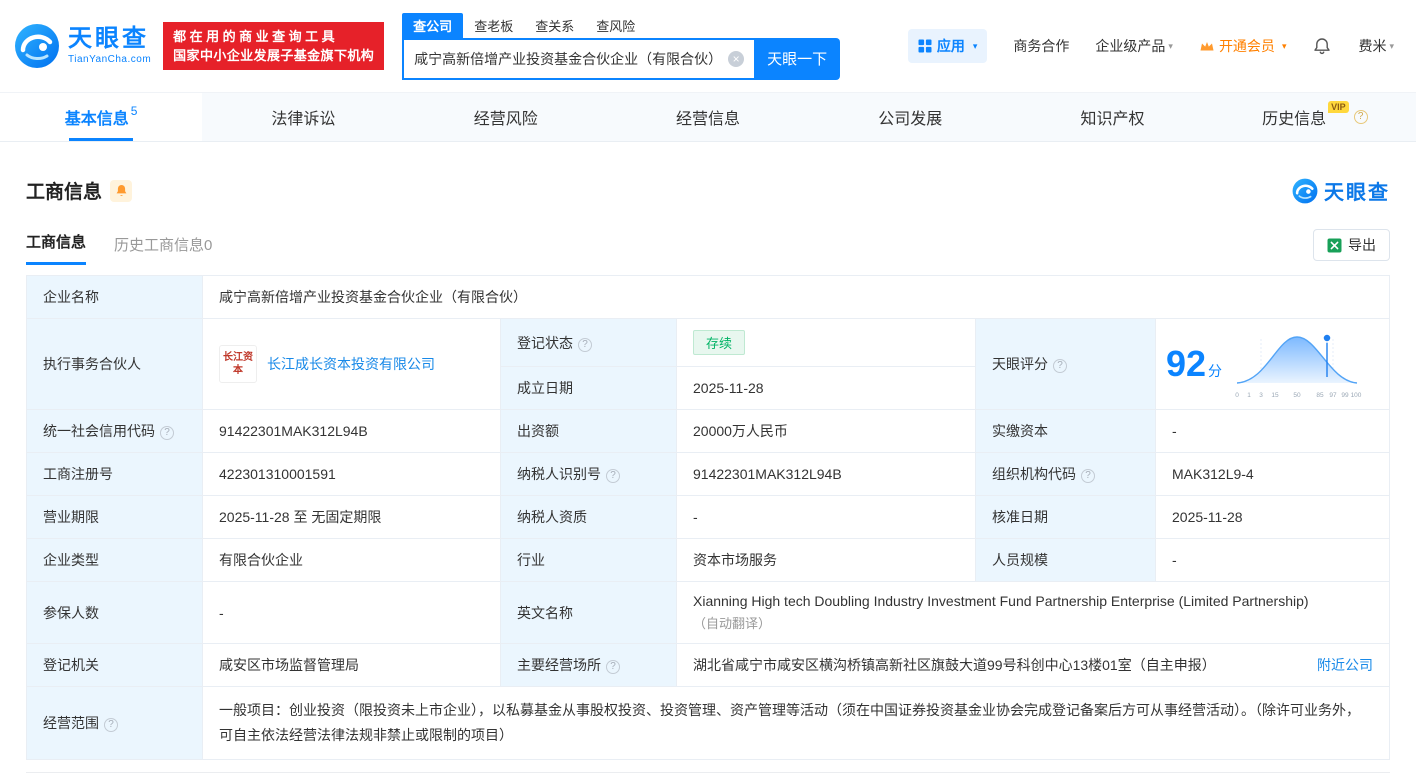 This screenshot has height=780, width=1416. I want to click on score-value: 92 分 0 1 3 15 50 85 97 99 100, so click(1272, 364).